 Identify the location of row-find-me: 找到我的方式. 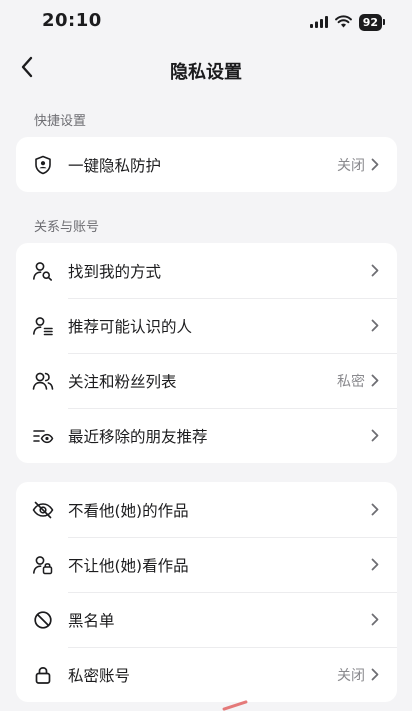
(206, 270).